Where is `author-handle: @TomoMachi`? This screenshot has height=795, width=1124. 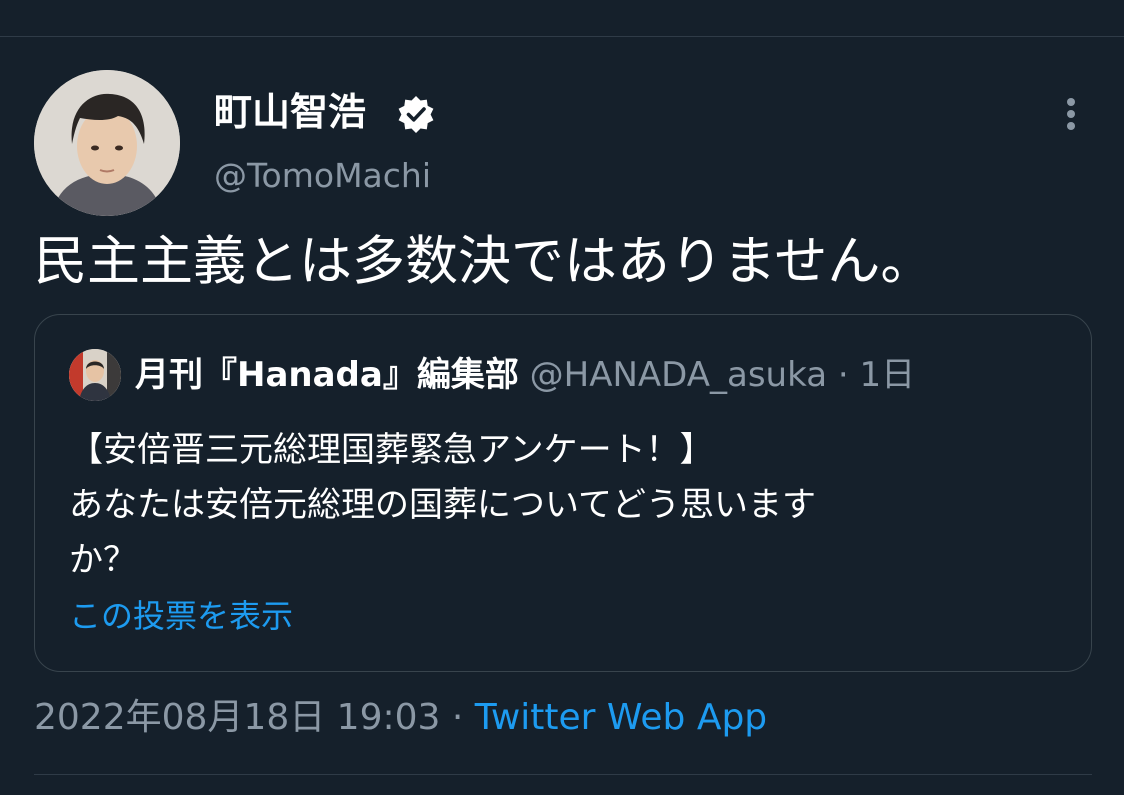
author-handle: @TomoMachi is located at coordinates (322, 176).